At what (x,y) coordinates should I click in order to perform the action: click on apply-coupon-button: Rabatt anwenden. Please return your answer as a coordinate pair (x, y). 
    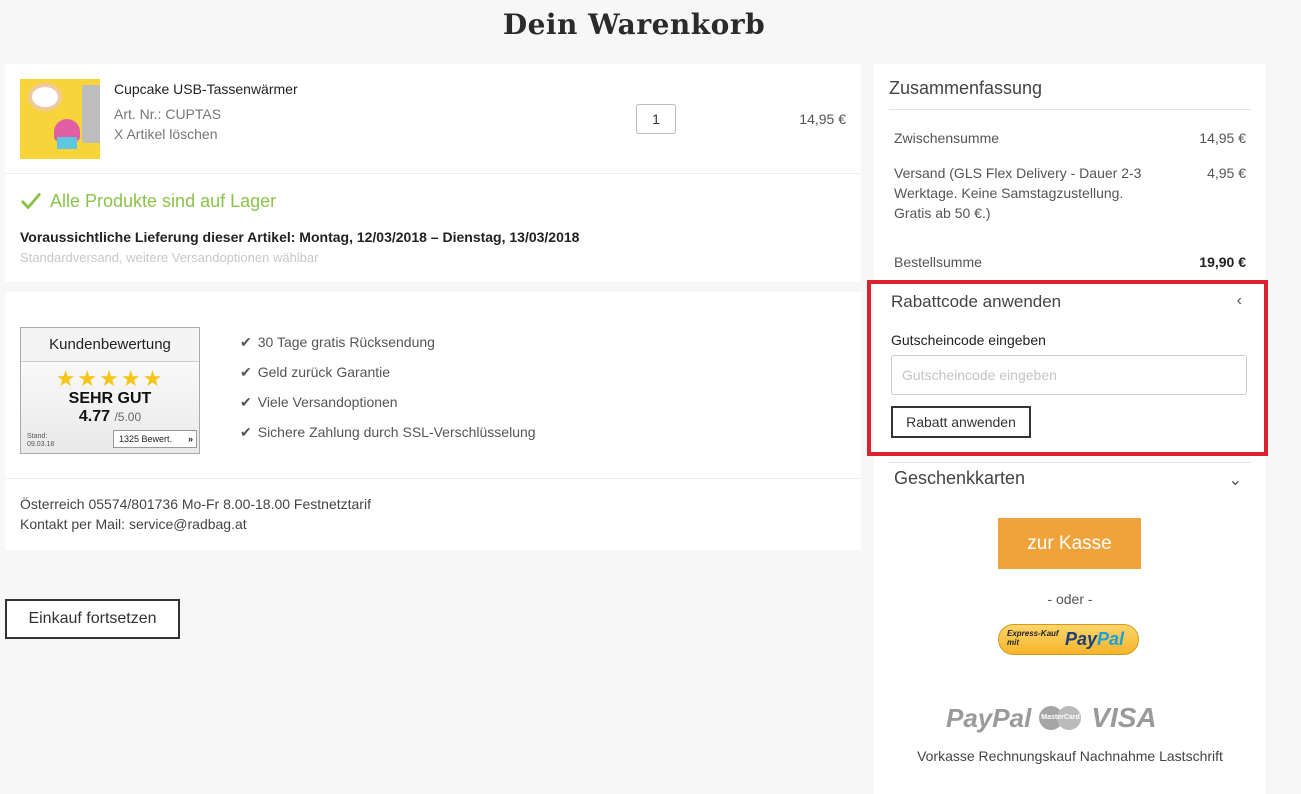
    Looking at the image, I should click on (961, 422).